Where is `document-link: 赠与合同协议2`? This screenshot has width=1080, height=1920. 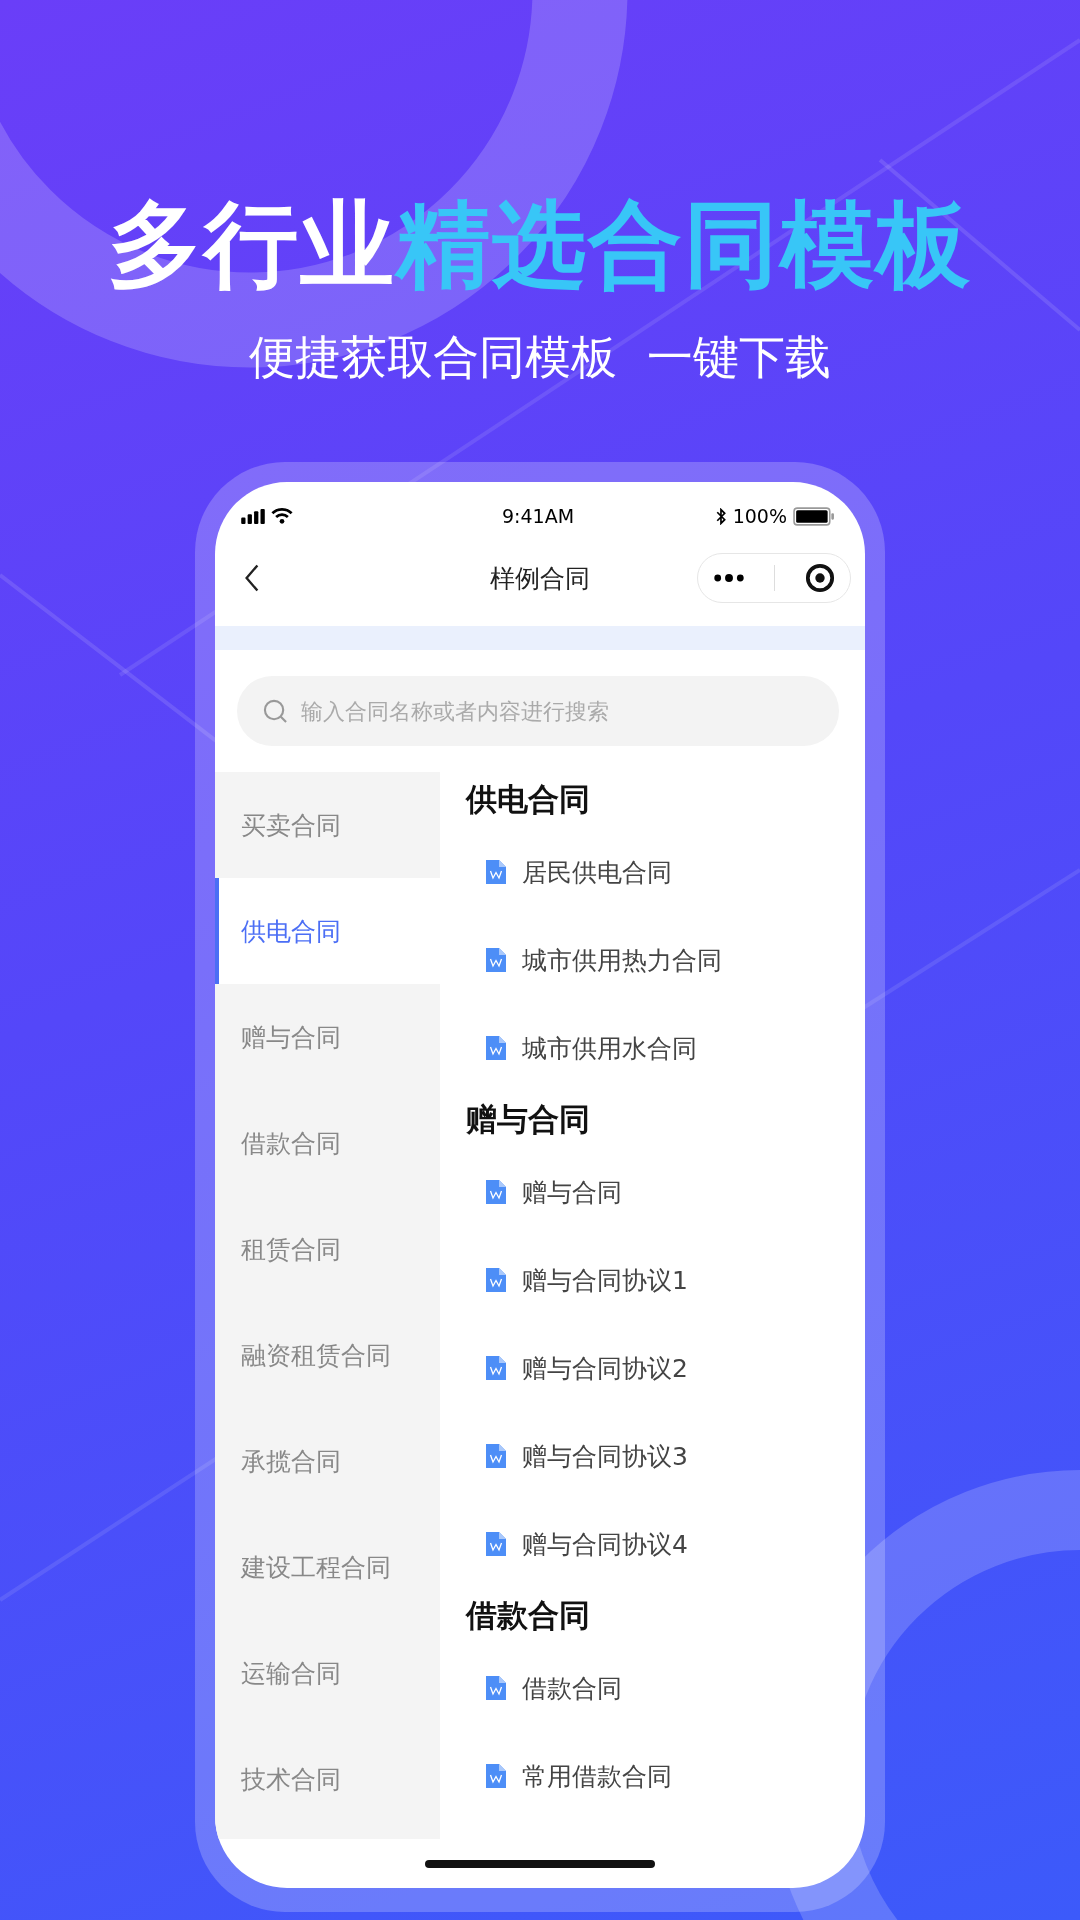 document-link: 赠与合同协议2 is located at coordinates (605, 1368).